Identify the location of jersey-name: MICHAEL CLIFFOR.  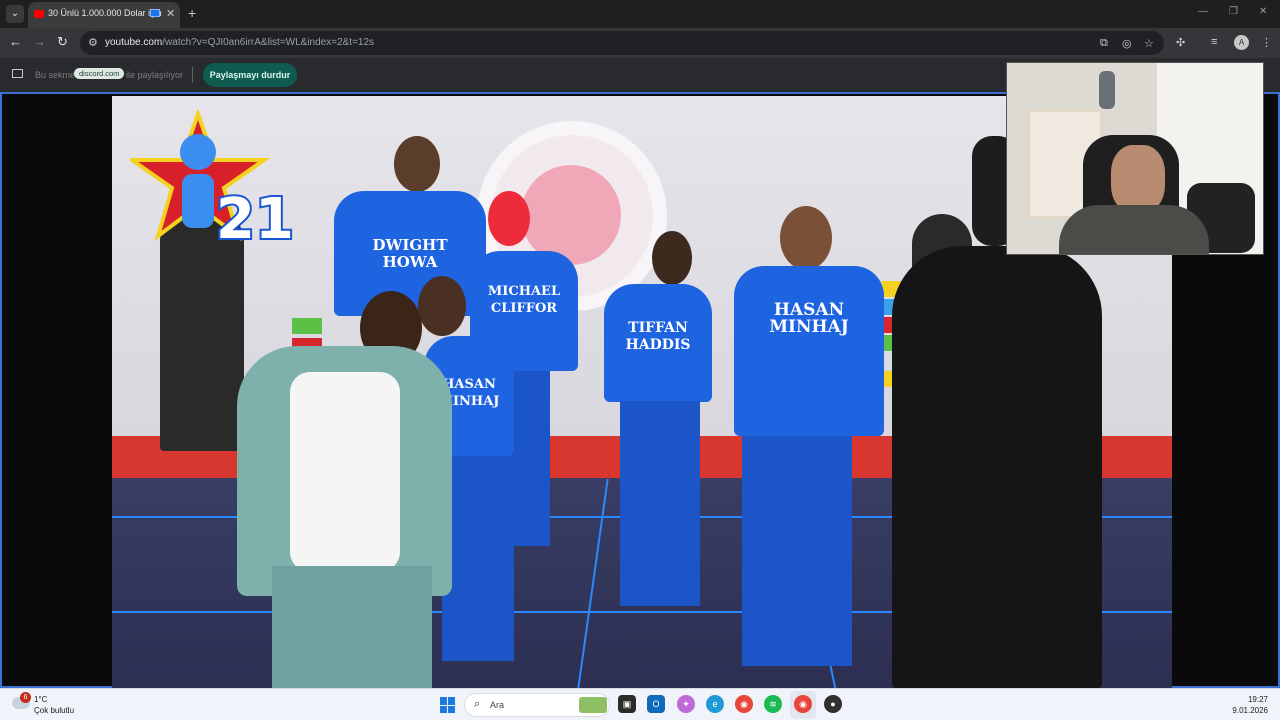
(524, 300).